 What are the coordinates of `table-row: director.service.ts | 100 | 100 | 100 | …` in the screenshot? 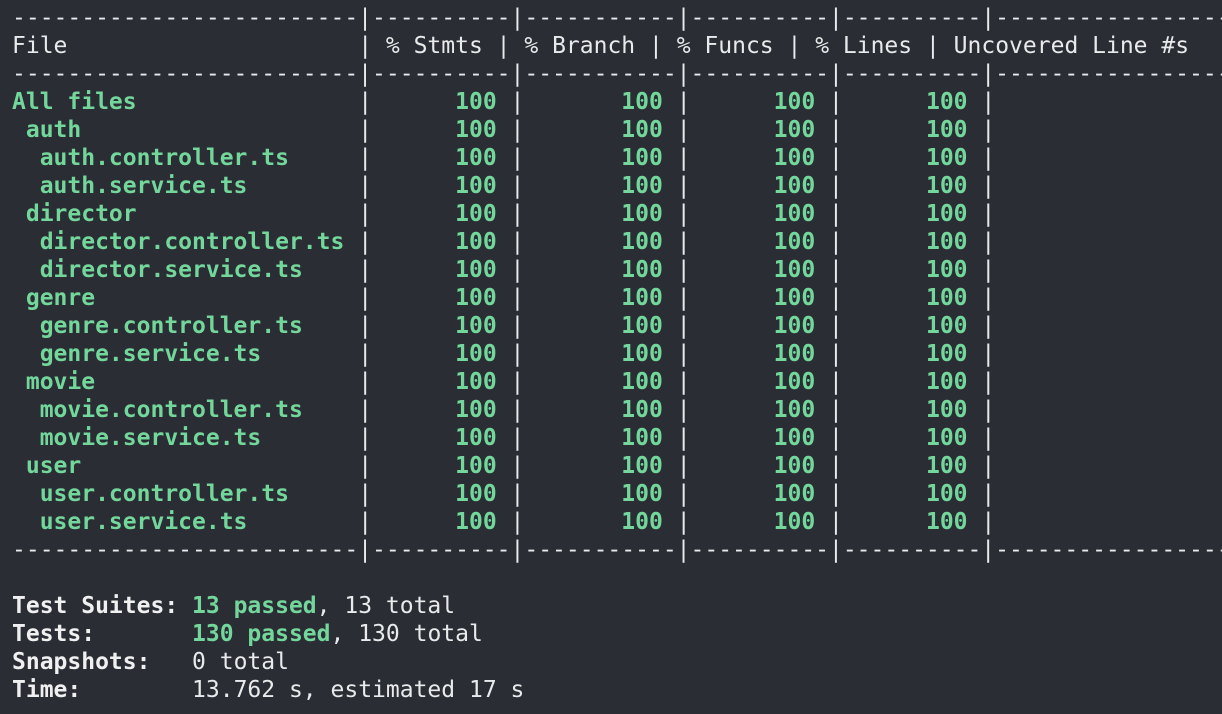 It's located at (617, 270).